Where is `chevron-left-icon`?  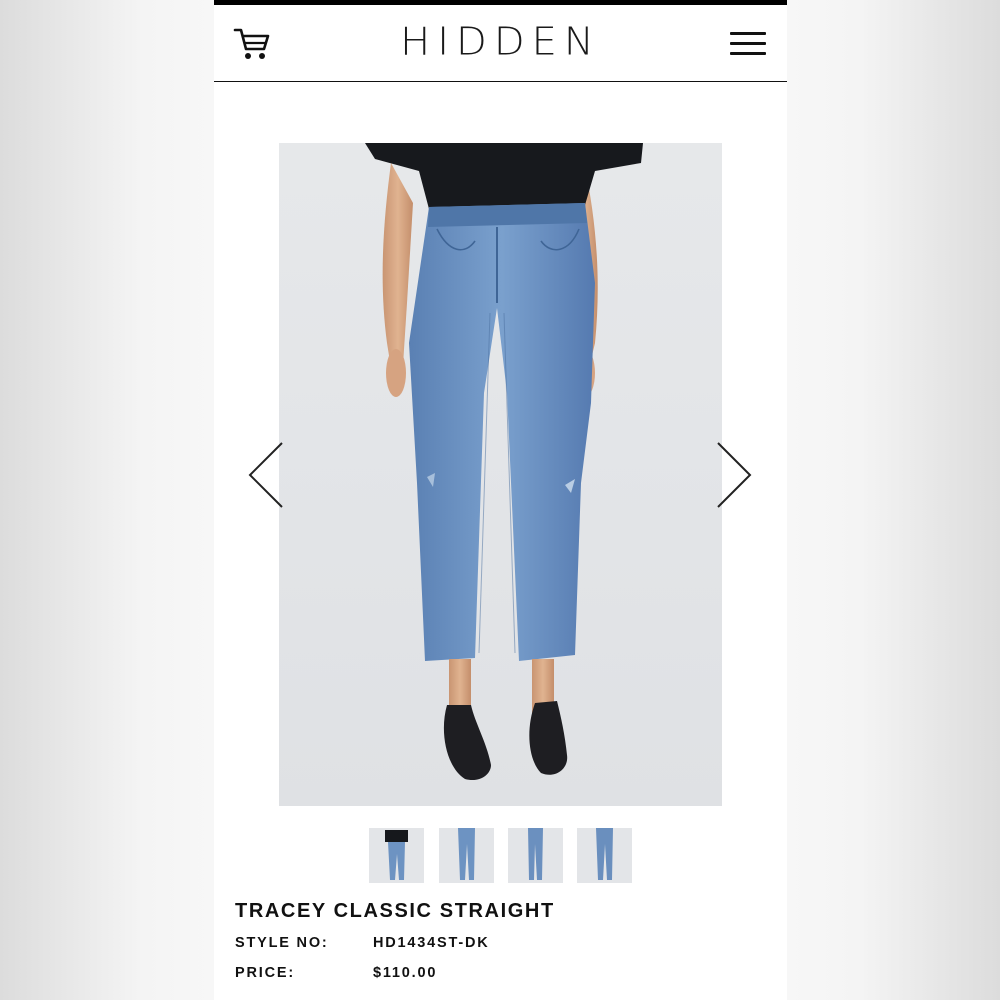
chevron-left-icon is located at coordinates (265, 475).